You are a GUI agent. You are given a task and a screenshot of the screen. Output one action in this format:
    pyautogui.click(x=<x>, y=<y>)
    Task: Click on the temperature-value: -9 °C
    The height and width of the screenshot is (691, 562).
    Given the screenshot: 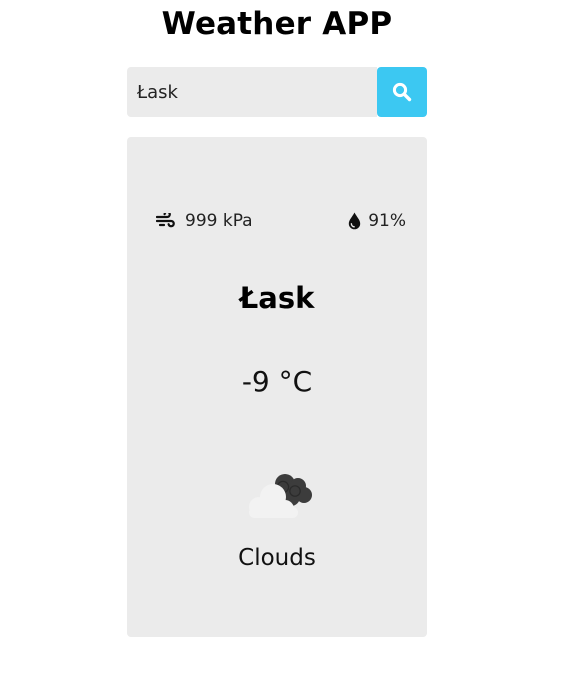 What is the action you would take?
    pyautogui.click(x=277, y=381)
    